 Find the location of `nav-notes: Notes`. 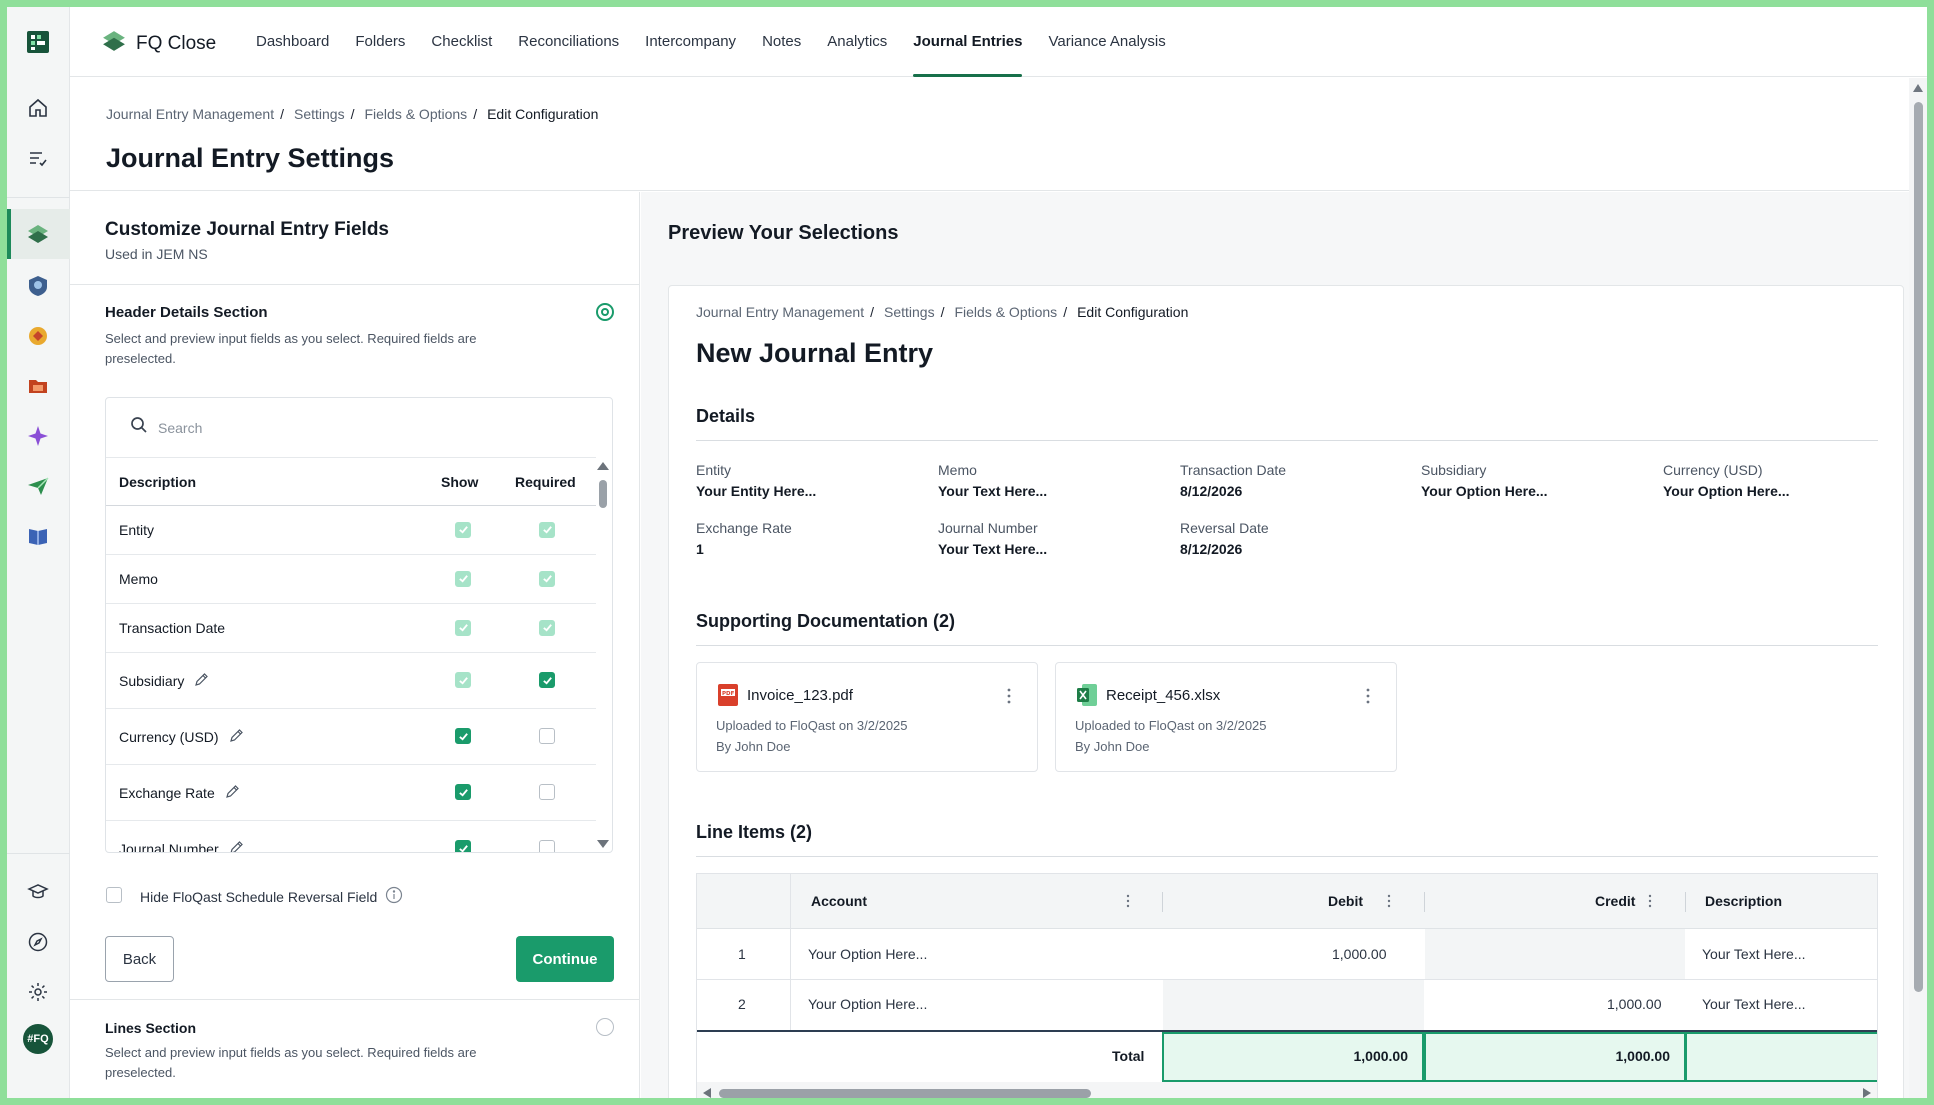

nav-notes: Notes is located at coordinates (781, 42).